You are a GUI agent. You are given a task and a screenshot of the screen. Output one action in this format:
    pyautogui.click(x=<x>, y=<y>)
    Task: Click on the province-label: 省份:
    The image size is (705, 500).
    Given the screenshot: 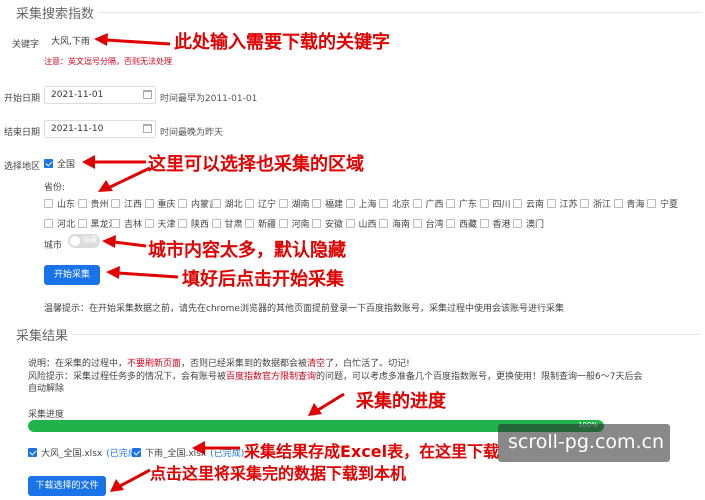 What is the action you would take?
    pyautogui.click(x=55, y=188)
    